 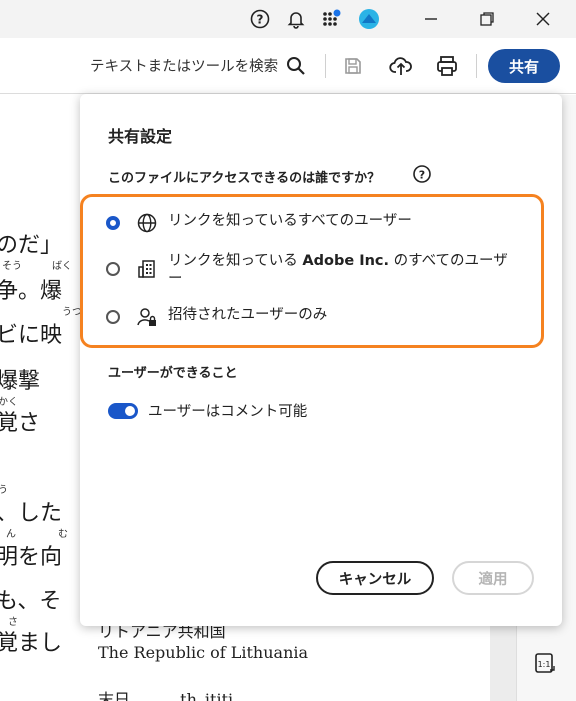 I want to click on ruby-text: ん, so click(x=11, y=534).